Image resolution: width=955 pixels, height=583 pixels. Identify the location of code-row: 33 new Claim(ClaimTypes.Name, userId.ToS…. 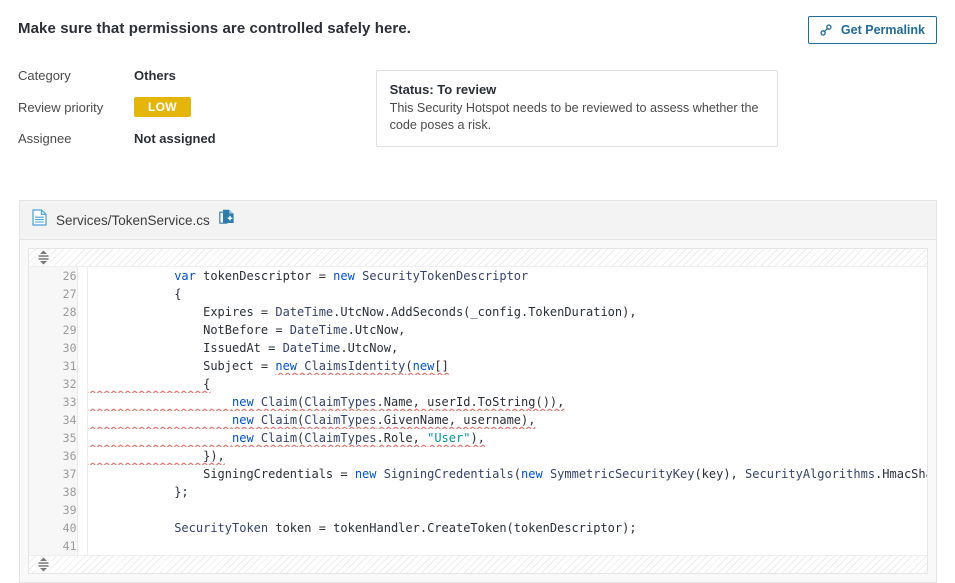
(478, 402).